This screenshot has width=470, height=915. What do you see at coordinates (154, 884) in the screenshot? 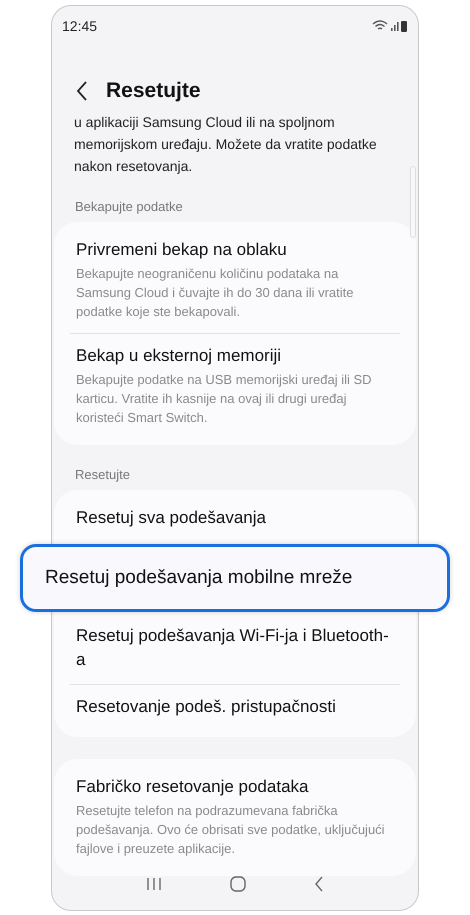
I see `recent-apps-icon` at bounding box center [154, 884].